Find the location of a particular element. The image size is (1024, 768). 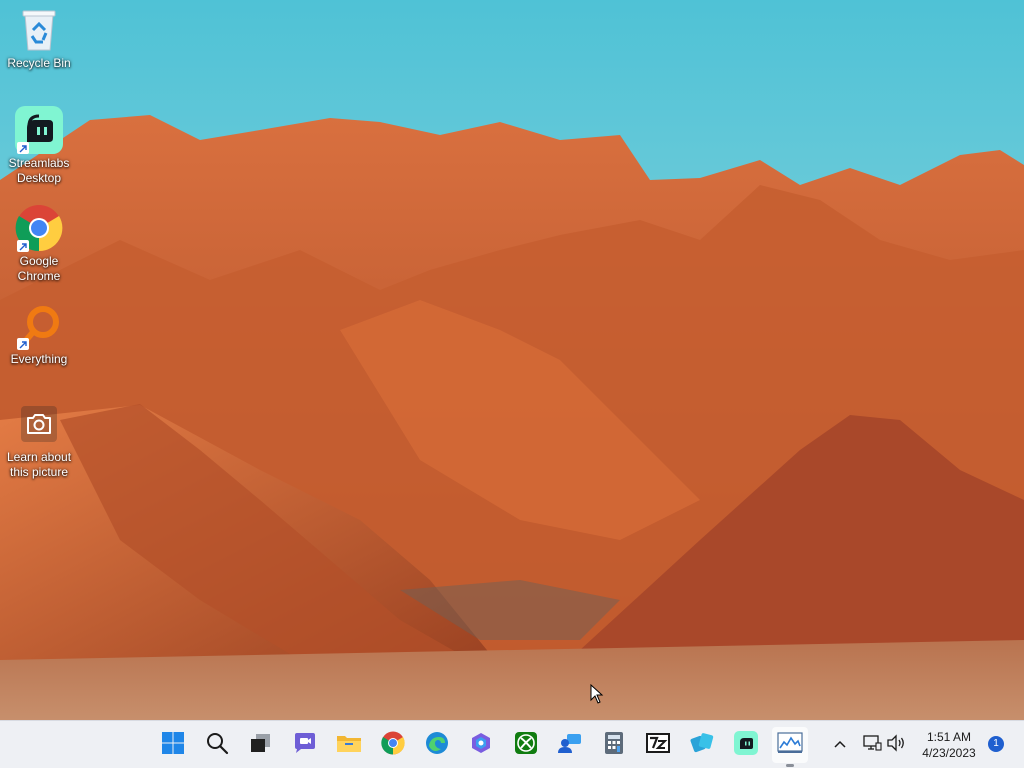

search-button is located at coordinates (217, 745).